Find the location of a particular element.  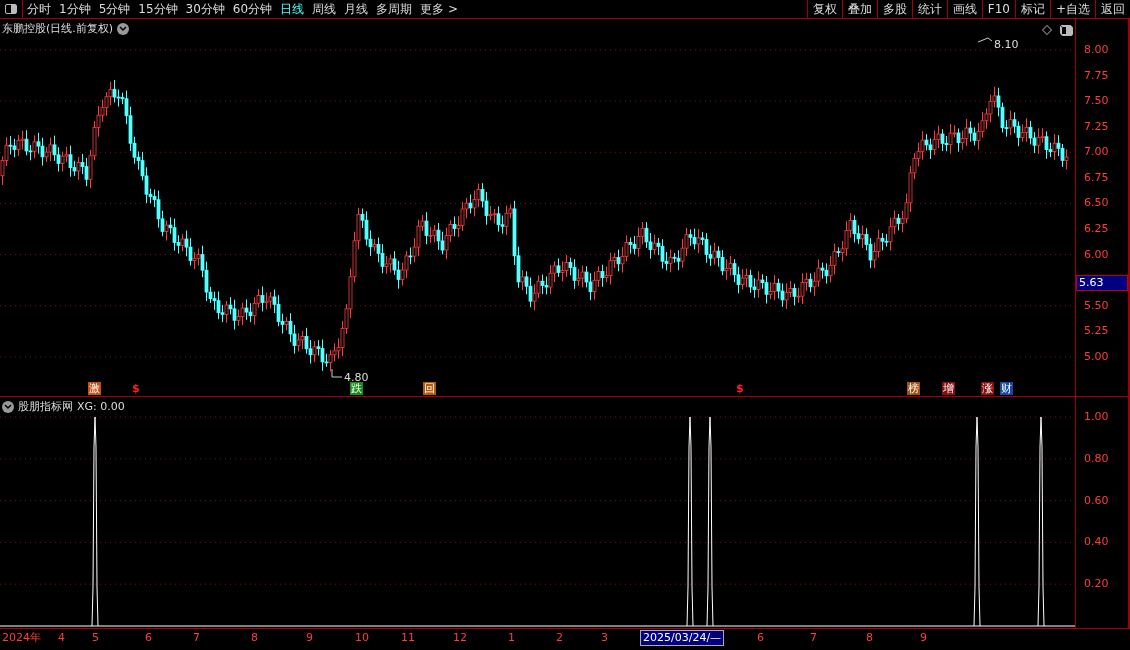

axis-label: 6.25 is located at coordinates (1096, 228).